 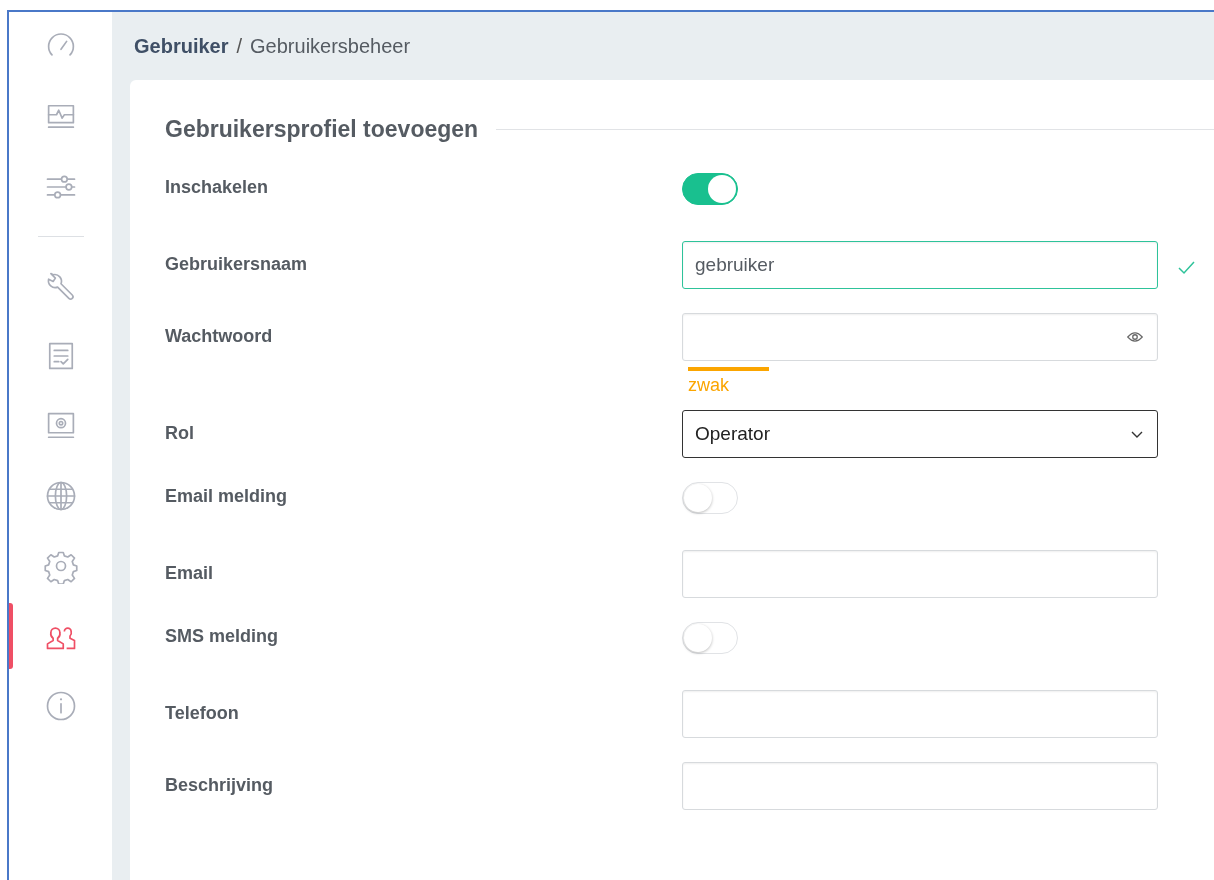 I want to click on input-field: gebruiker, so click(x=920, y=265).